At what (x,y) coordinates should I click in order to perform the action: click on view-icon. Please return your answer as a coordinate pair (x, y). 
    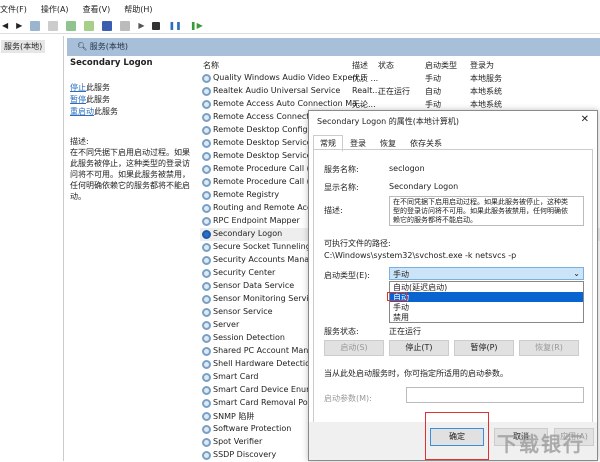
    Looking at the image, I should click on (125, 25).